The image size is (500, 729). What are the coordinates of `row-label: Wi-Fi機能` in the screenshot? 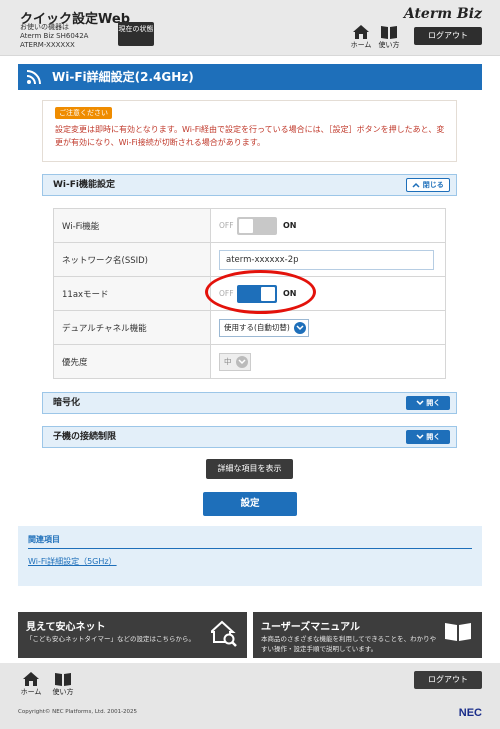 It's located at (132, 225).